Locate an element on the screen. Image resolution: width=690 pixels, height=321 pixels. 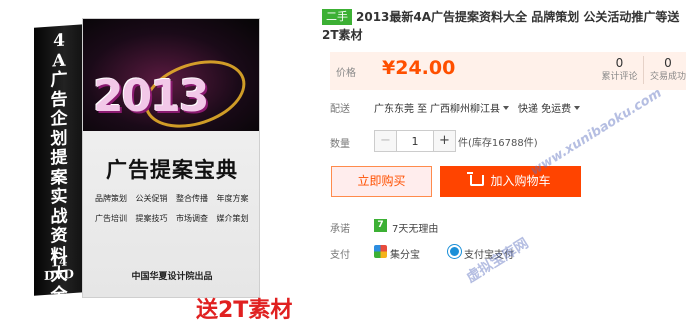
cover-tag: 年度方案 is located at coordinates (232, 198).